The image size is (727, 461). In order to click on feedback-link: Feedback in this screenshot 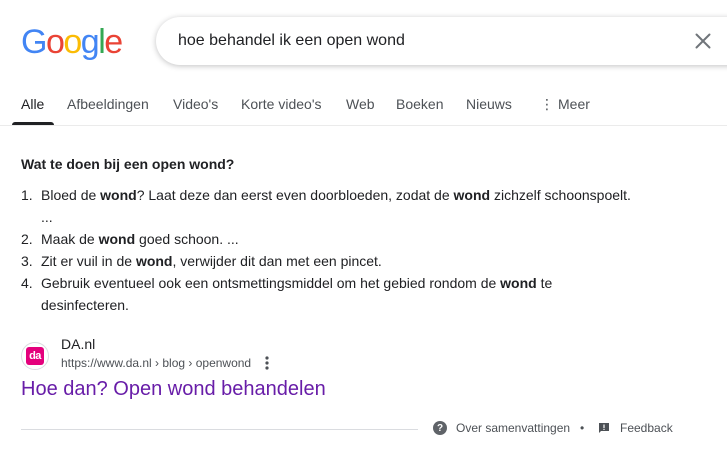, I will do `click(635, 428)`.